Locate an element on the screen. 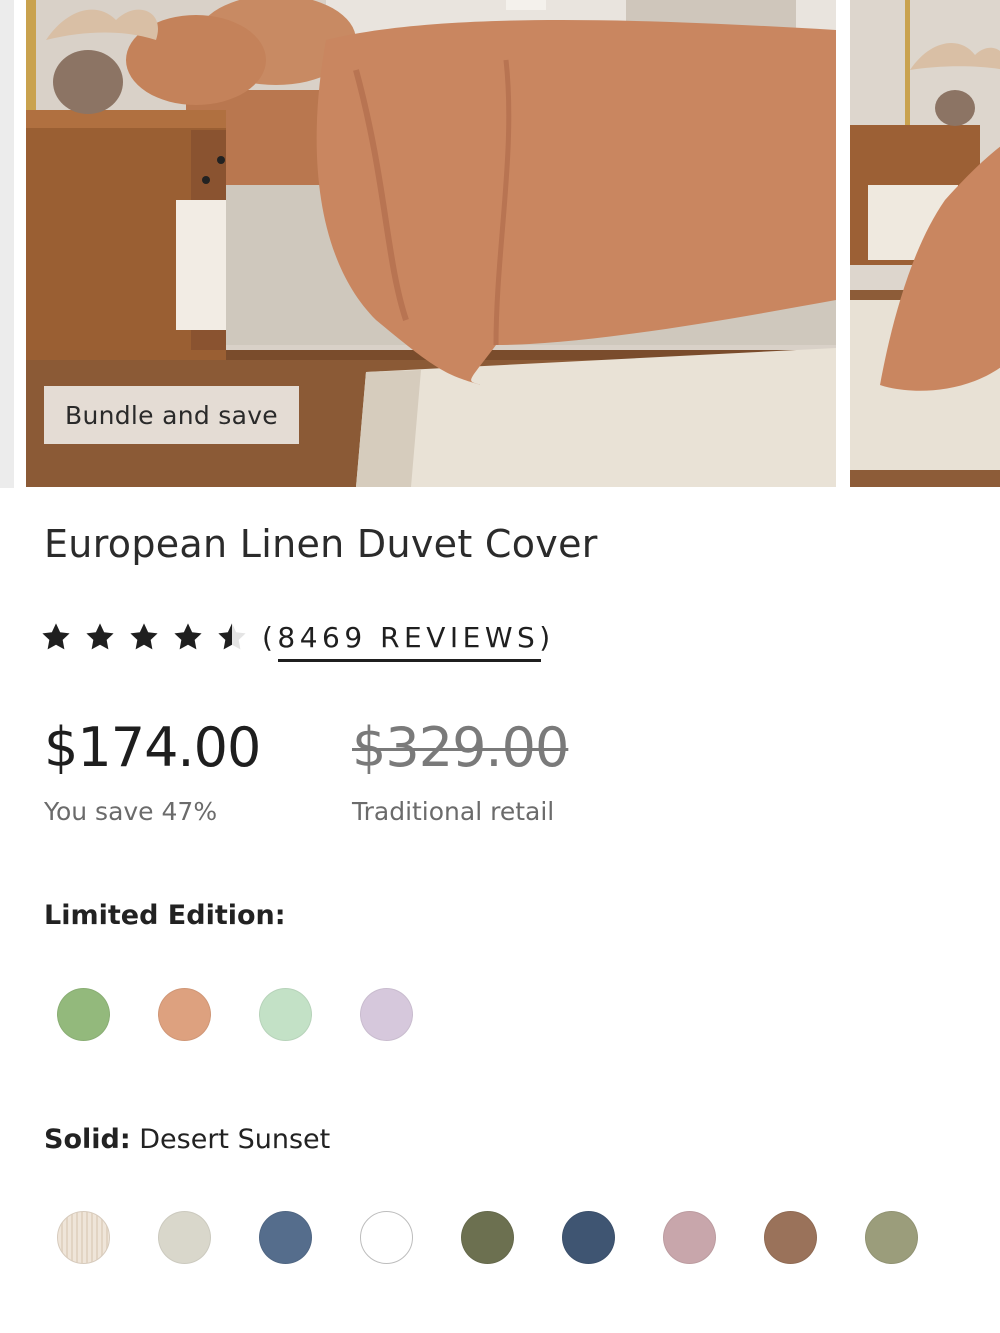 The image size is (1000, 1333). bundle-and-save-badge: Bundle and save is located at coordinates (171, 415).